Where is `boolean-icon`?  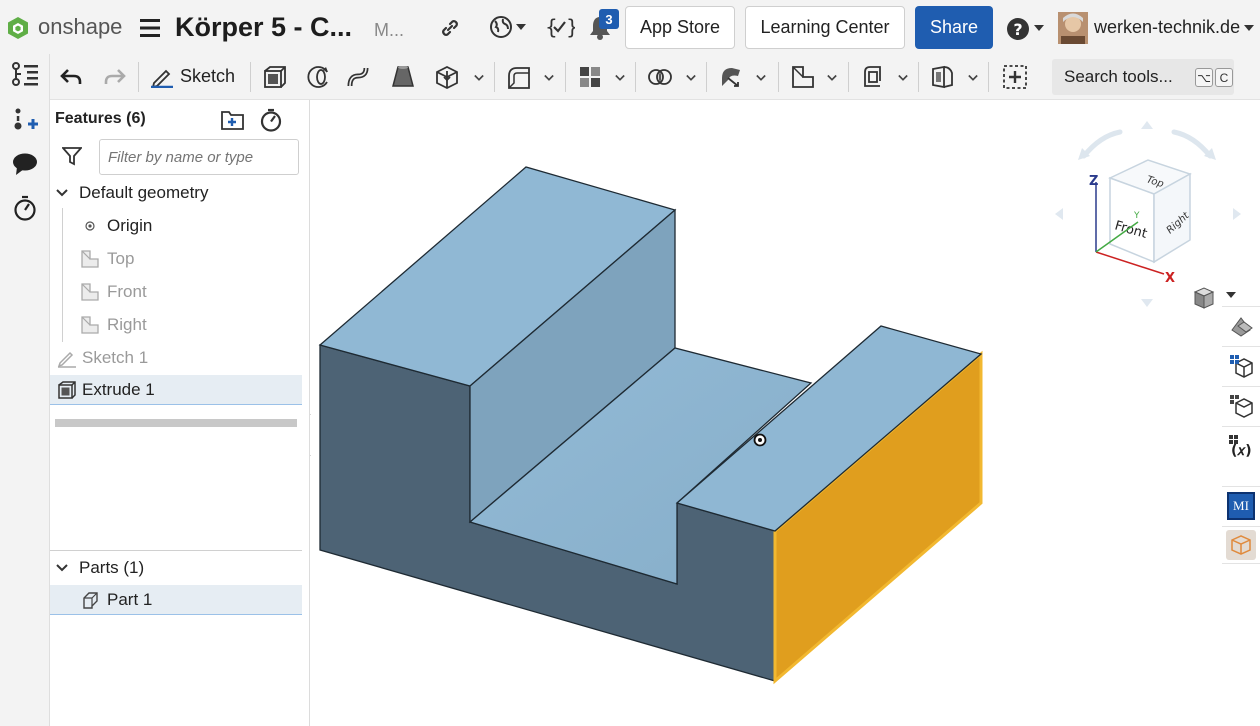 boolean-icon is located at coordinates (660, 77).